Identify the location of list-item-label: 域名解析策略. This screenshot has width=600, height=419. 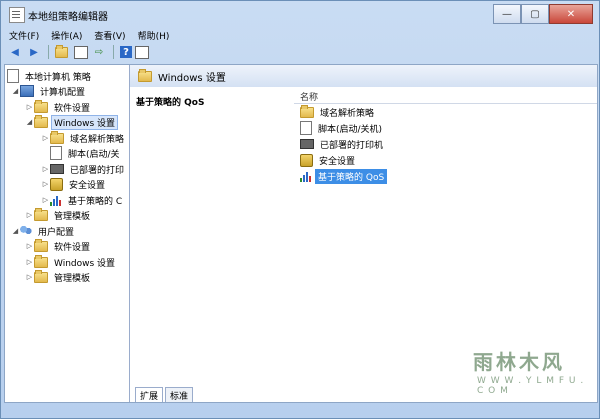
(347, 113).